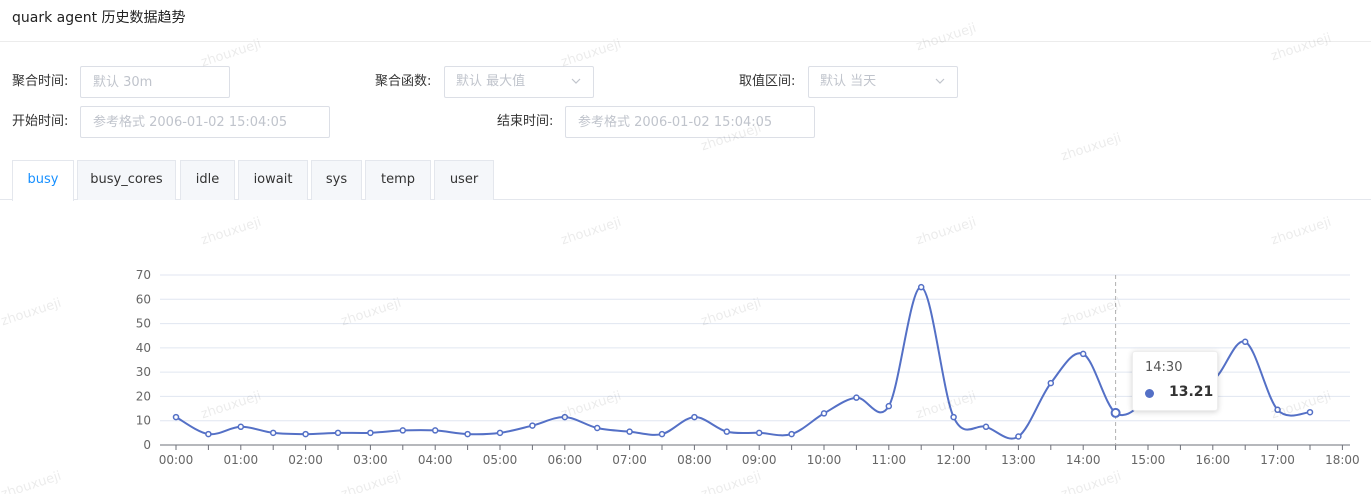 This screenshot has height=494, width=1371. I want to click on x-tick-label: 05:00, so click(500, 460).